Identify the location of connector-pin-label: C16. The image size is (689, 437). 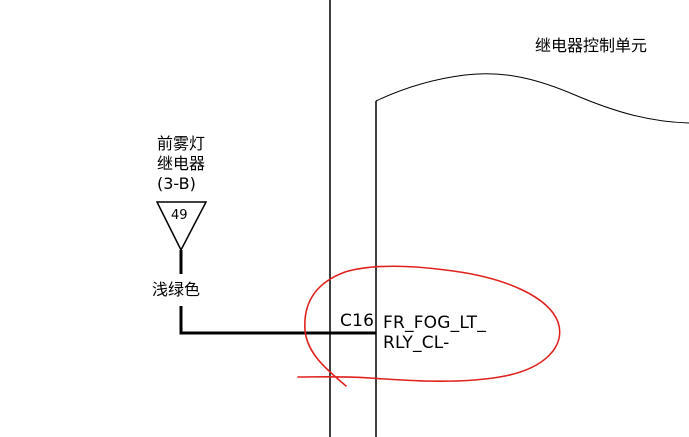
(357, 321).